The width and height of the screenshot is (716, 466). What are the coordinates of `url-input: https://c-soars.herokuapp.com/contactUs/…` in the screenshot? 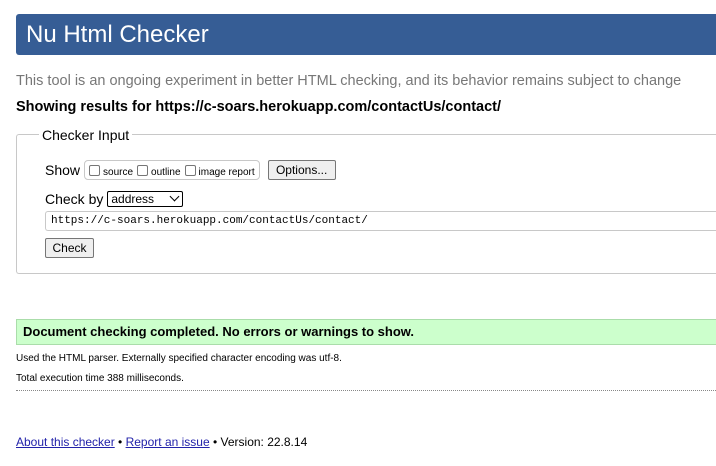 It's located at (380, 221).